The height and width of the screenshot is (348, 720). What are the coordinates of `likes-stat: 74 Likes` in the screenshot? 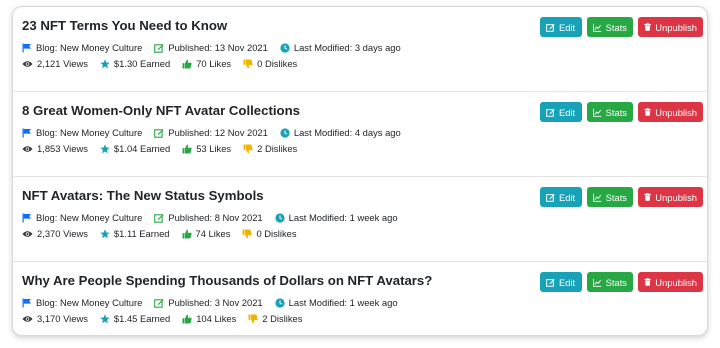 It's located at (206, 233).